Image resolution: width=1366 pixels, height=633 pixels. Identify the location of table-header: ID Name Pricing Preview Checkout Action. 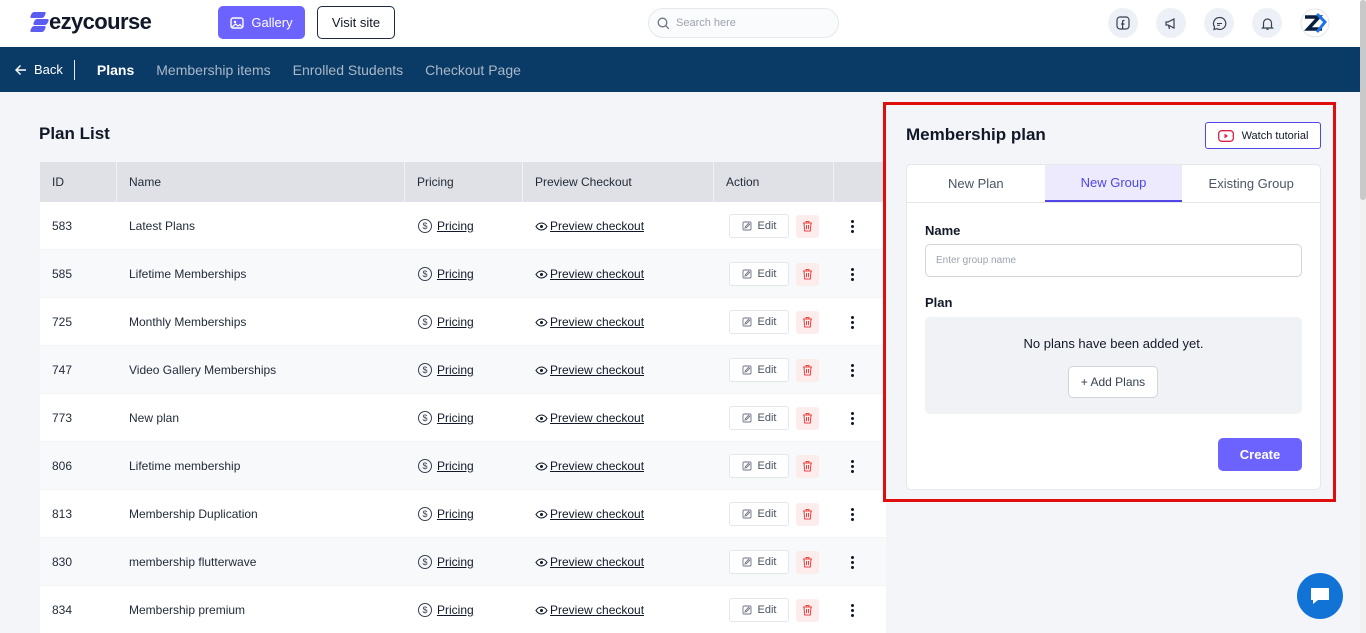
(463, 182).